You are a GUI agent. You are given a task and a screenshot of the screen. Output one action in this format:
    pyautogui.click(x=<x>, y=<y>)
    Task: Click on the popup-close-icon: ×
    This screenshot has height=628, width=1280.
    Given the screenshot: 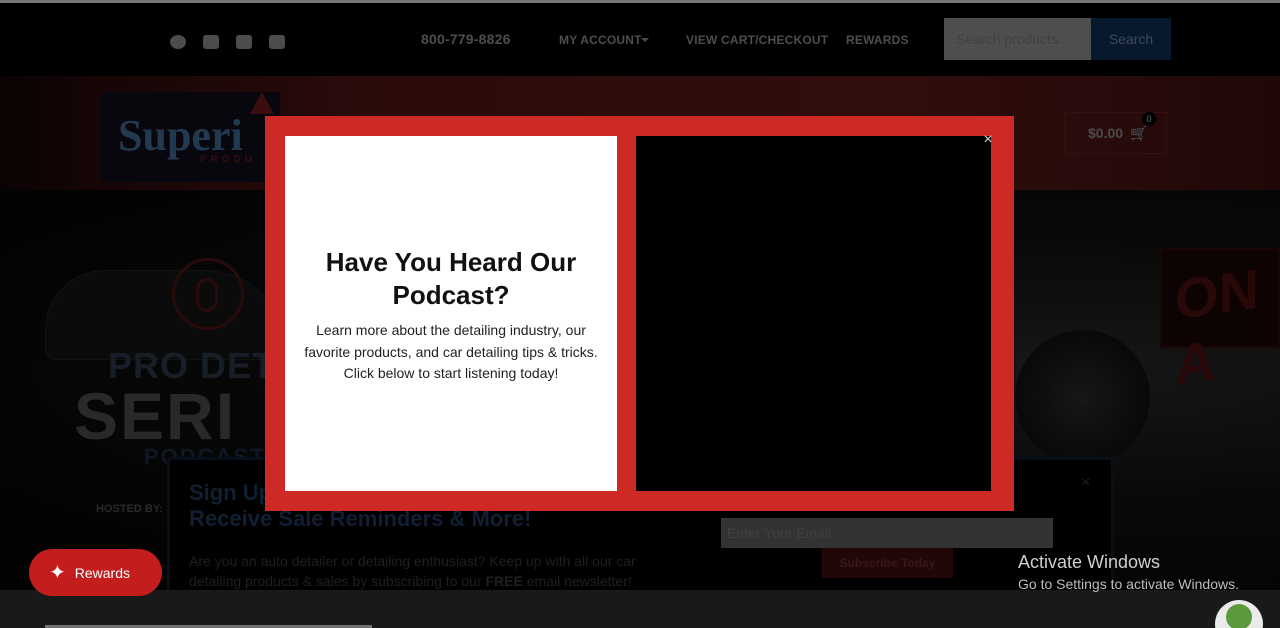 What is the action you would take?
    pyautogui.click(x=988, y=140)
    